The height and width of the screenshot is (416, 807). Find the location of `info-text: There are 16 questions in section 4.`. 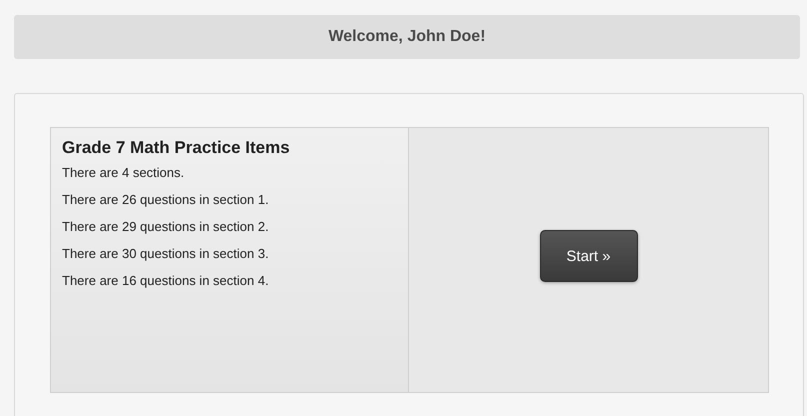

info-text: There are 16 questions in section 4. is located at coordinates (166, 280).